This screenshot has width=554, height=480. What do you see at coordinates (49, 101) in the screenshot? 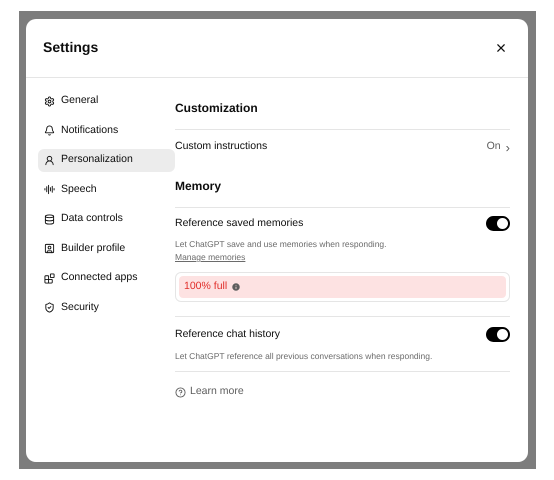
I see `gear-icon` at bounding box center [49, 101].